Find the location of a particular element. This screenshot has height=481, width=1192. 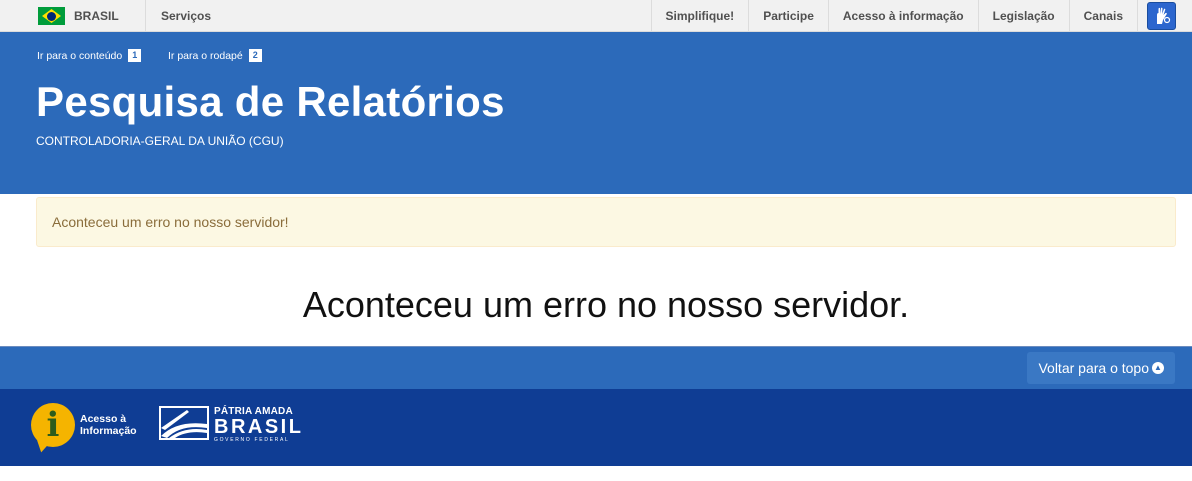

footer-top-bar: Voltar para o topo ▲ is located at coordinates (596, 367).